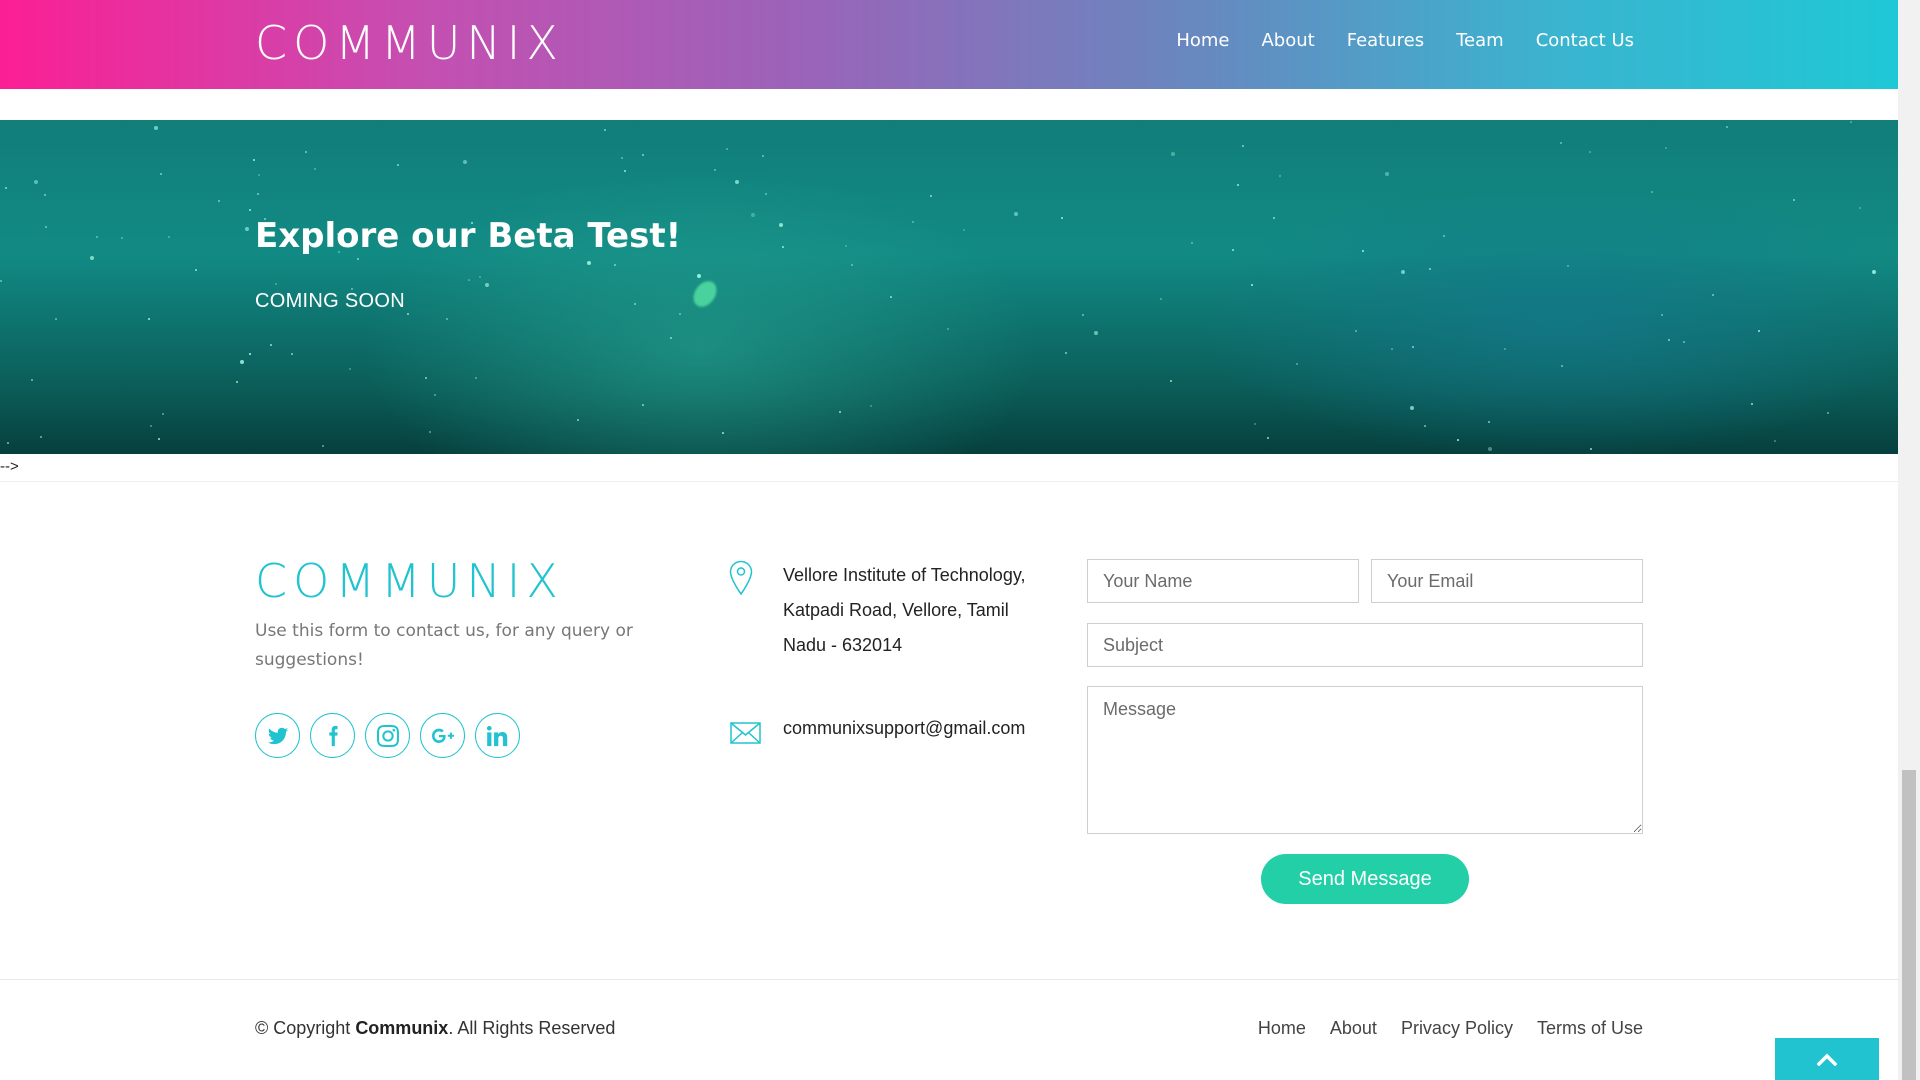  I want to click on social-links, so click(387, 735).